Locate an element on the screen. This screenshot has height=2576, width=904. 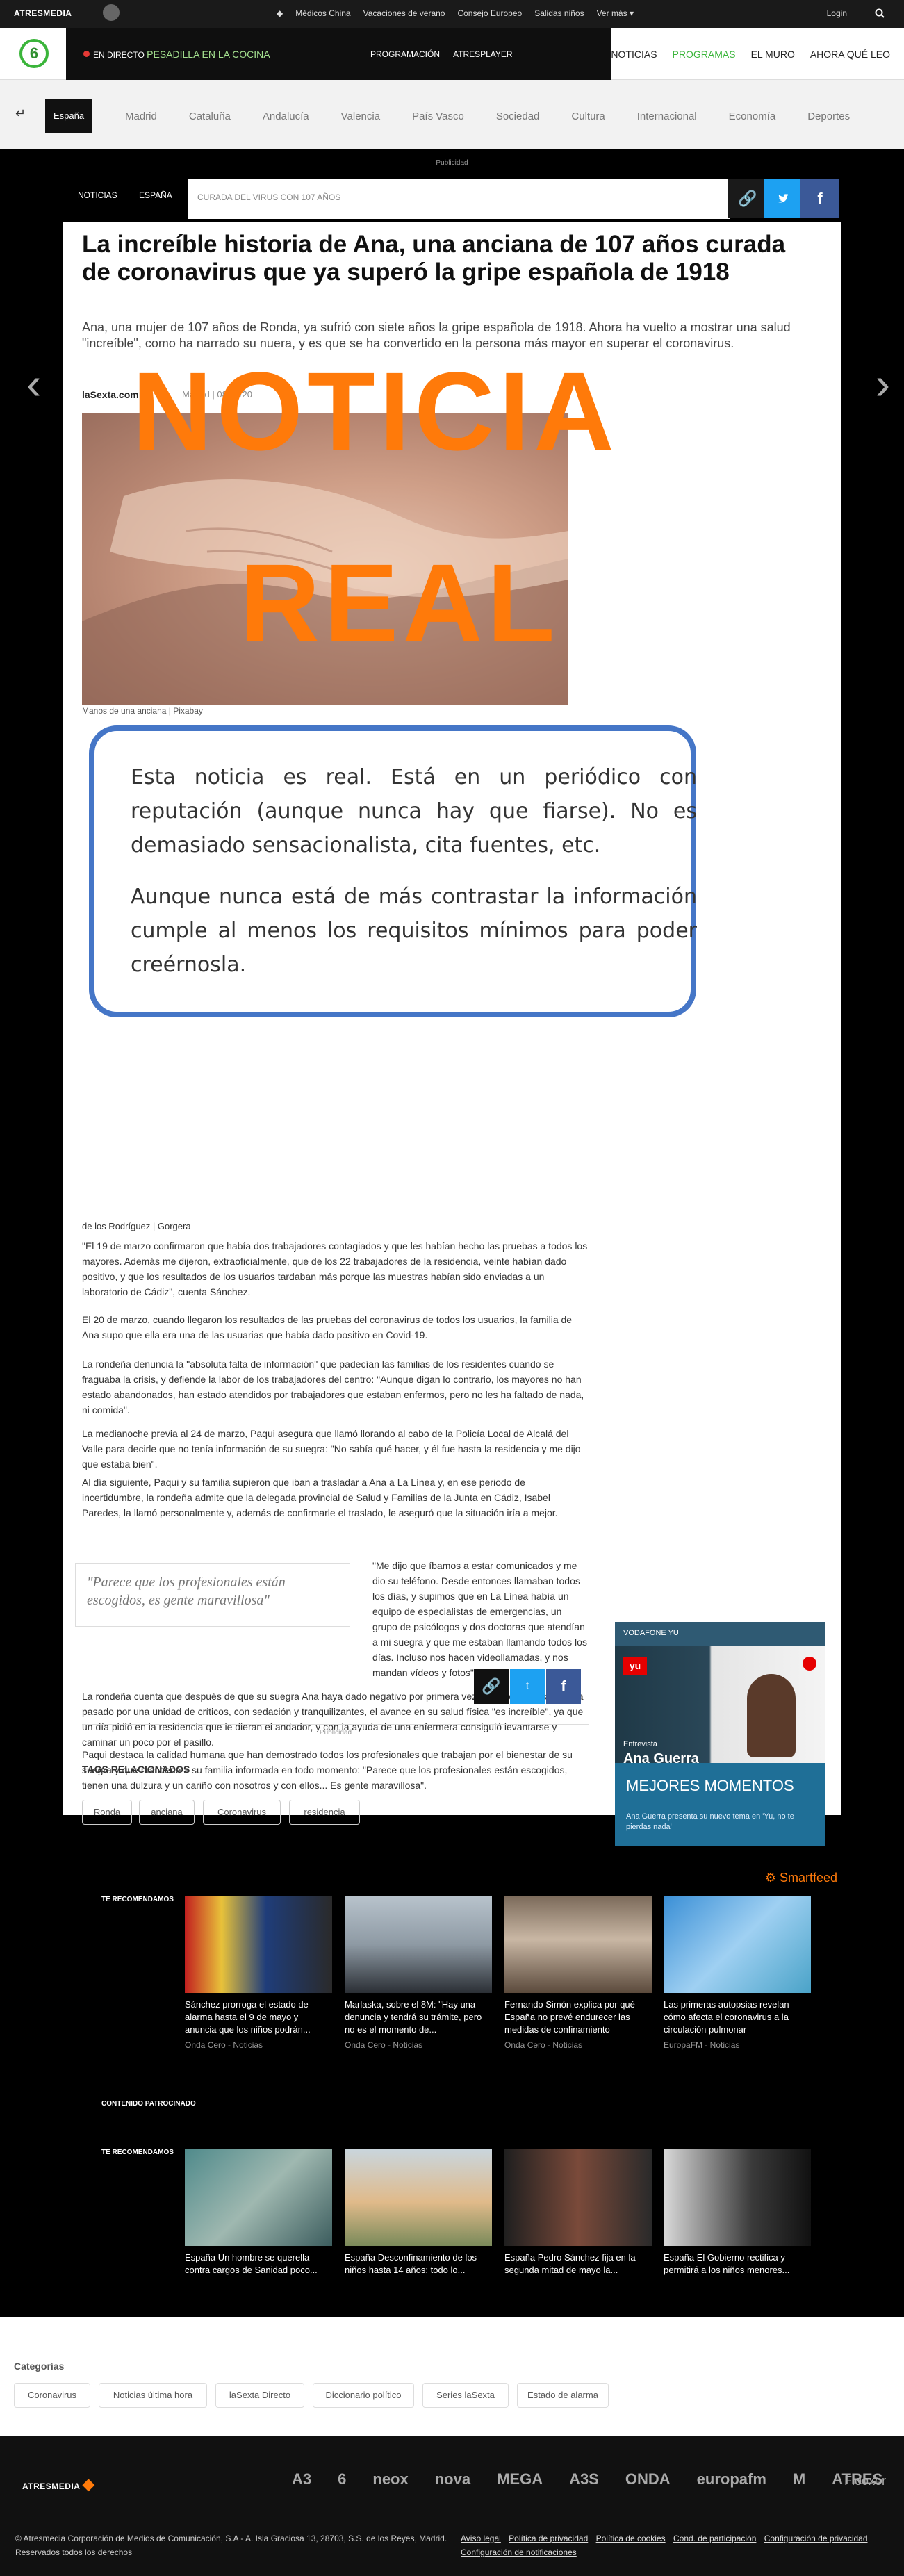
category-chip: laSexta Directo is located at coordinates (259, 2395).